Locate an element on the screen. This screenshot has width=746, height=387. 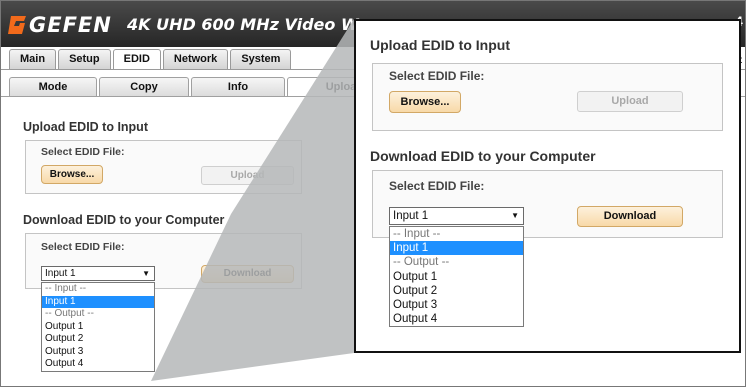
zoom-dropdown-option-output-2: Output 2 is located at coordinates (456, 291).